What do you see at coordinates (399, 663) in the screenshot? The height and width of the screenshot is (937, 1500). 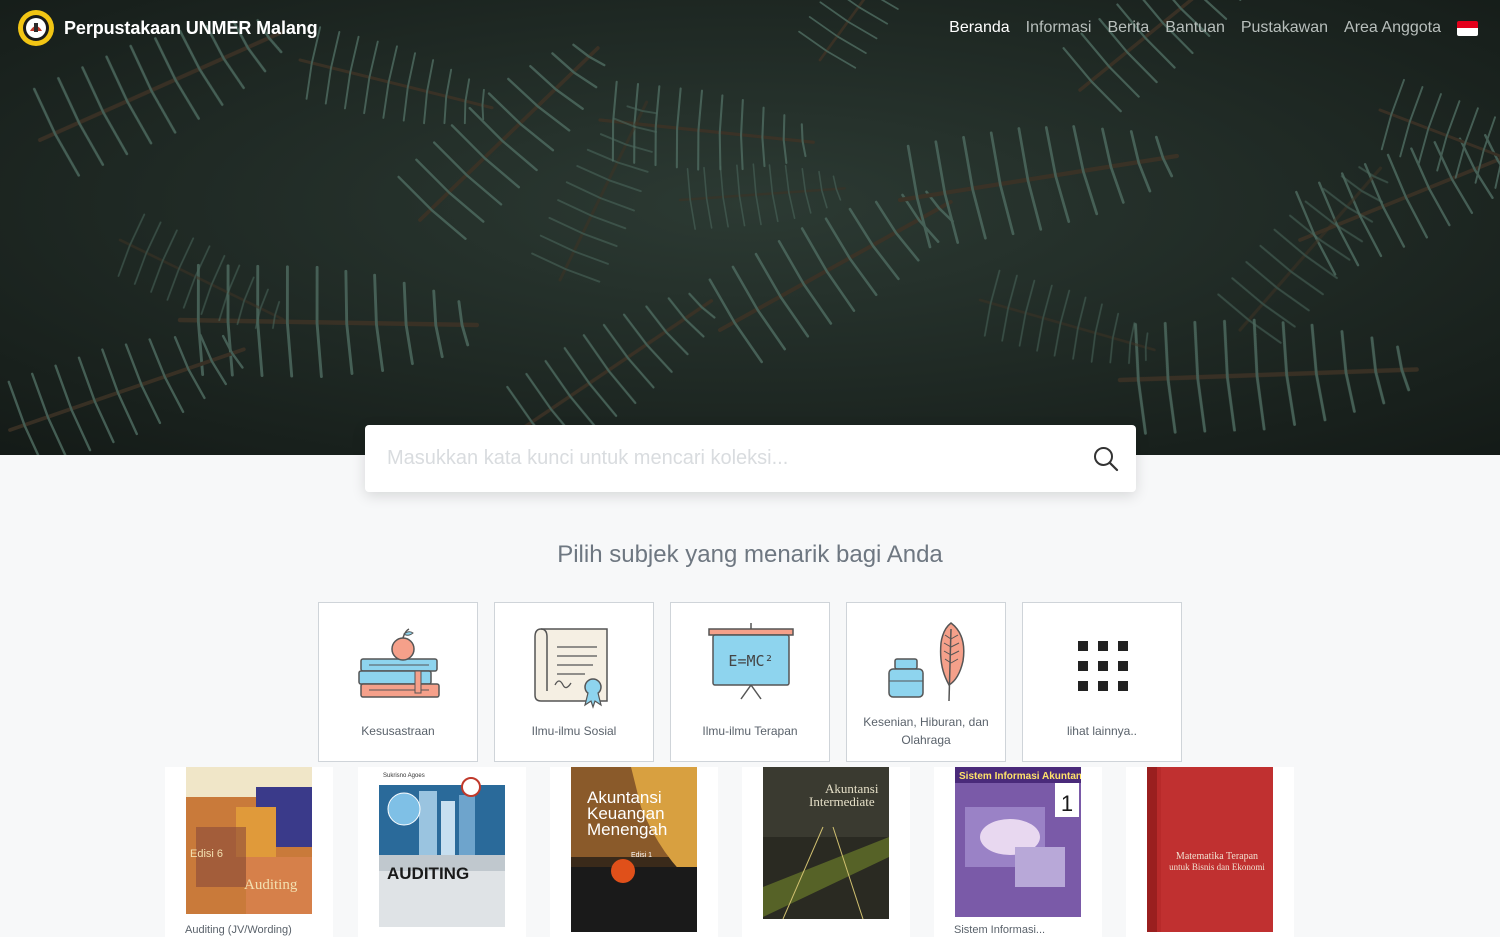 I see `books-apple-icon` at bounding box center [399, 663].